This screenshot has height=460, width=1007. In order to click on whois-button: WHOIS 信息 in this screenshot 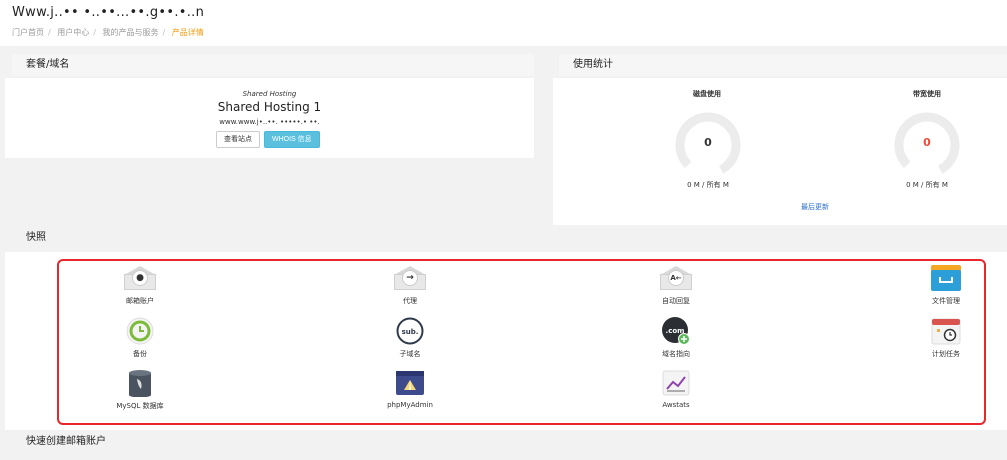, I will do `click(292, 139)`.